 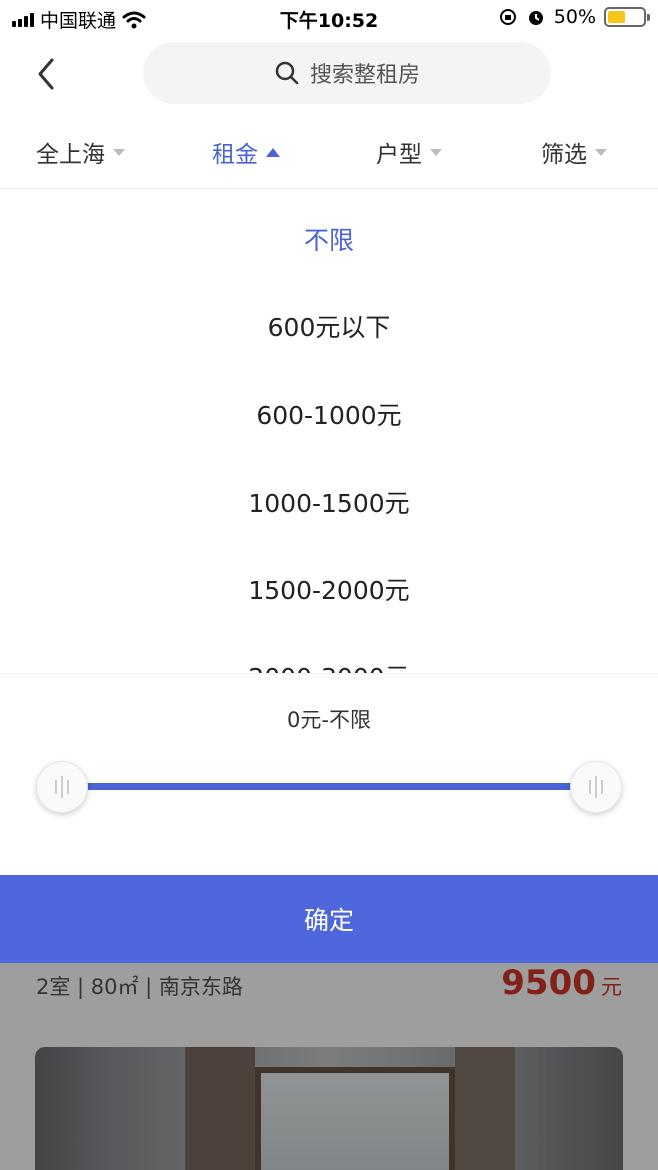 I want to click on filter-tab-label: 筛选, so click(x=564, y=155).